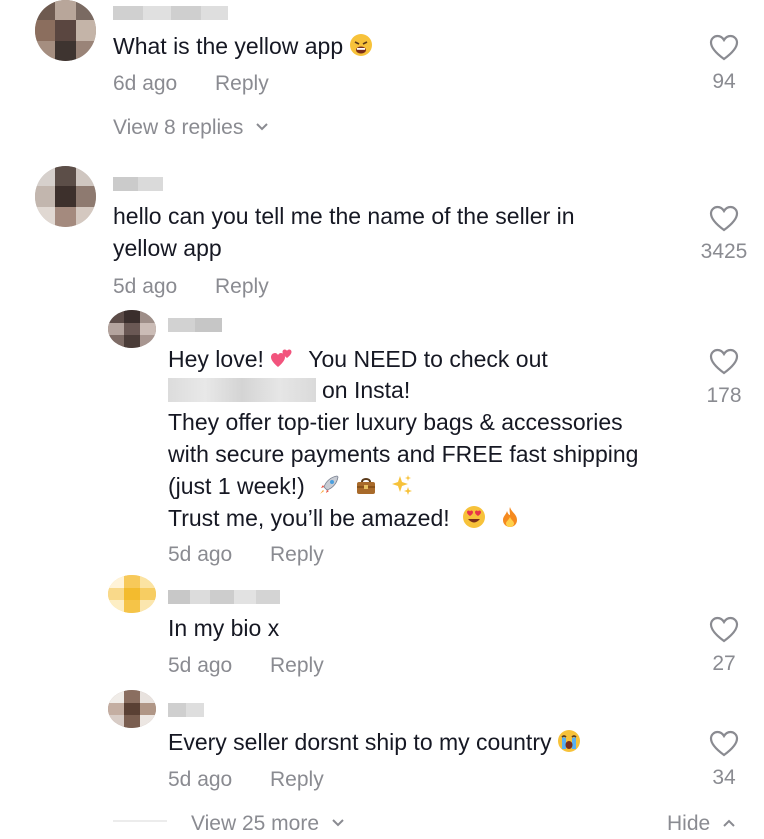 Image resolution: width=764 pixels, height=839 pixels. What do you see at coordinates (345, 519) in the screenshot?
I see `reply-text-line: Trust me, you’ll be amazed!` at bounding box center [345, 519].